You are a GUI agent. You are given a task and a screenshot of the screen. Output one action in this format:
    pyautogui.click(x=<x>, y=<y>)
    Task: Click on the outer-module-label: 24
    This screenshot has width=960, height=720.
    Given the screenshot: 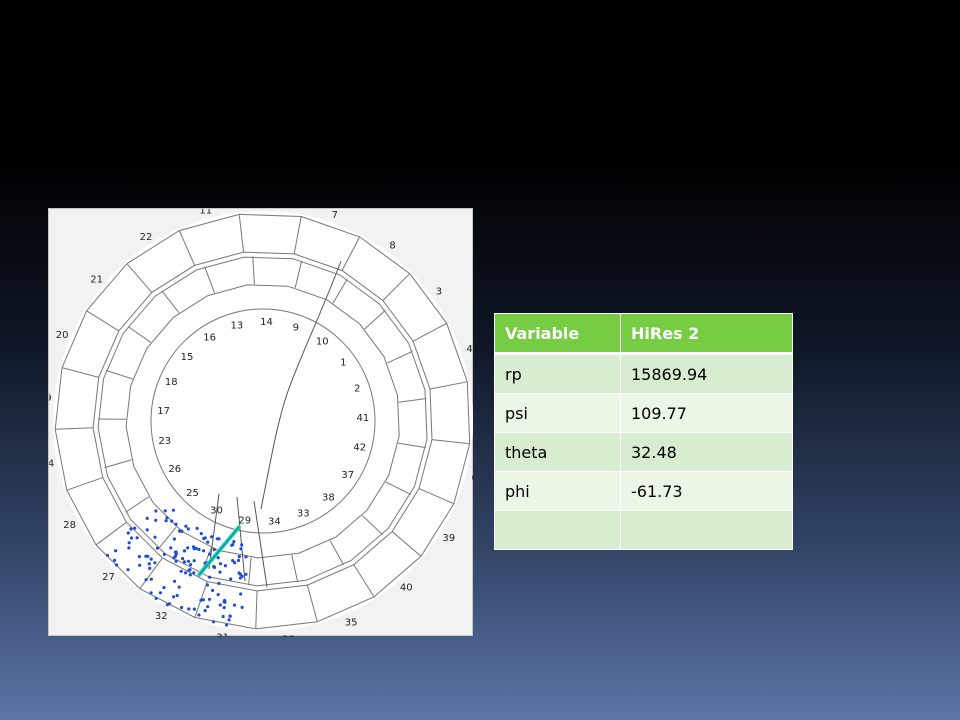 What is the action you would take?
    pyautogui.click(x=51, y=463)
    